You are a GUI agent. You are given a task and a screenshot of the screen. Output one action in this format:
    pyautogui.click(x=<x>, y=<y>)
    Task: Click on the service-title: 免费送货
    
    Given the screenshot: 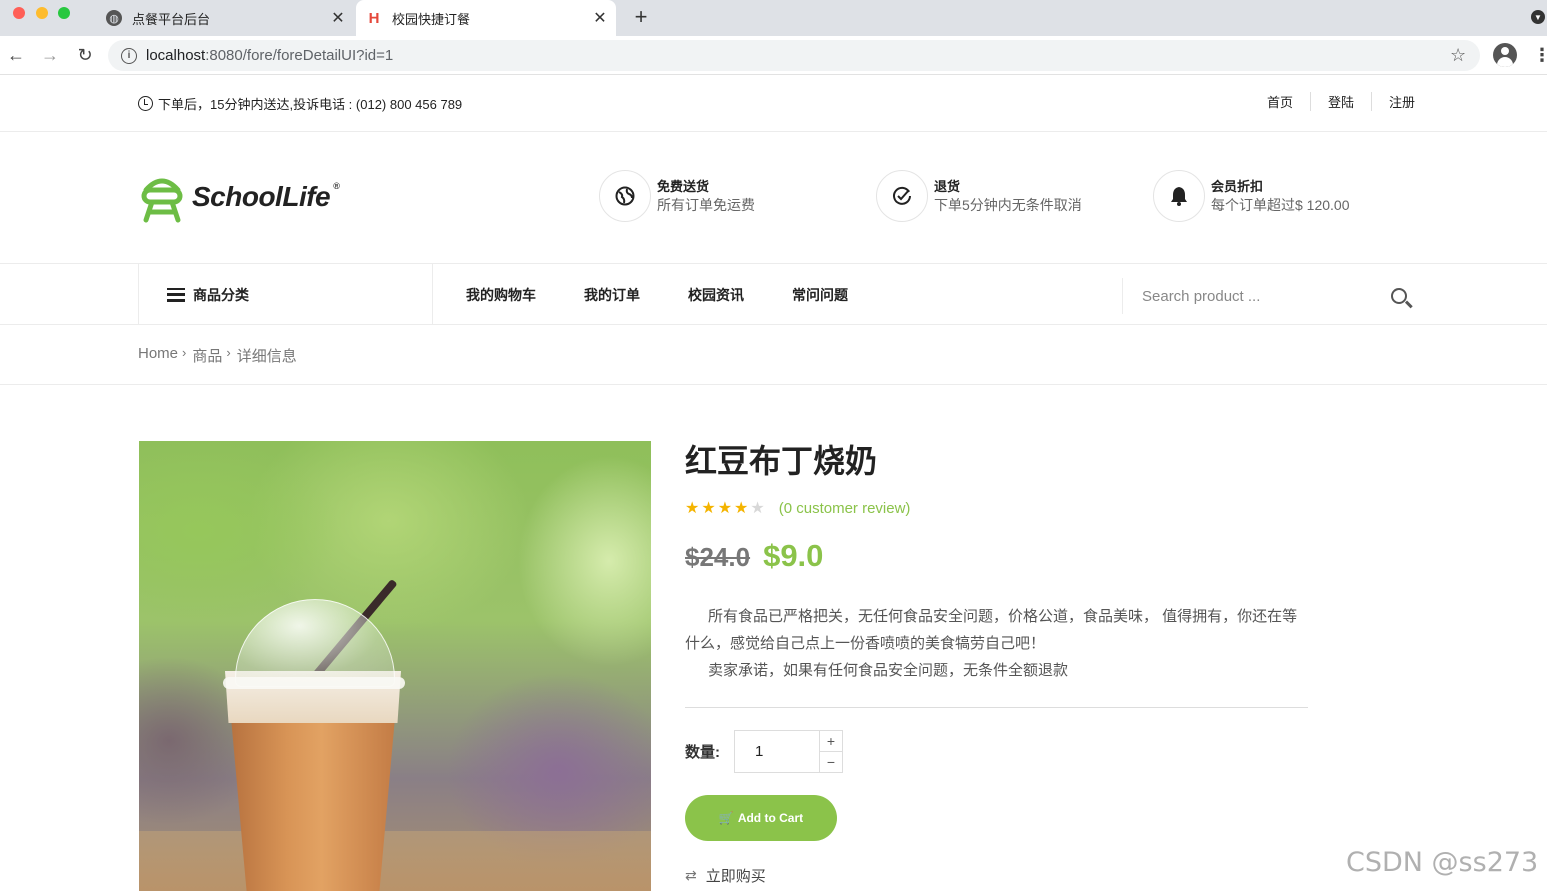 What is the action you would take?
    pyautogui.click(x=683, y=186)
    